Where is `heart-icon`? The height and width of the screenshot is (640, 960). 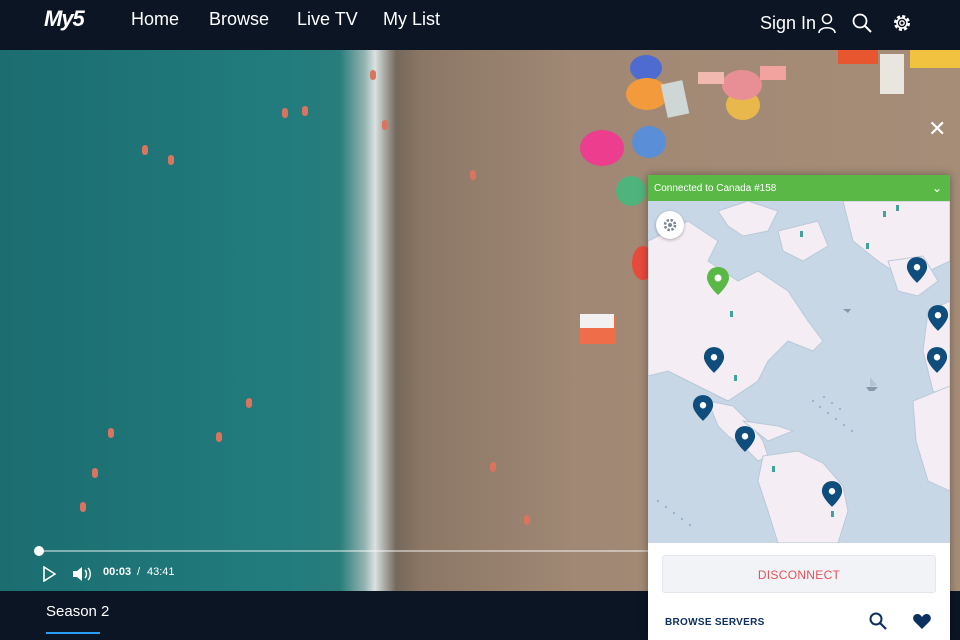
heart-icon is located at coordinates (922, 621).